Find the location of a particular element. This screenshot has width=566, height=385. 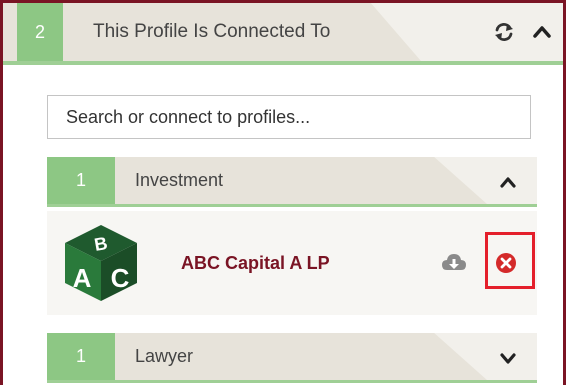

group-title: Investment is located at coordinates (179, 180).